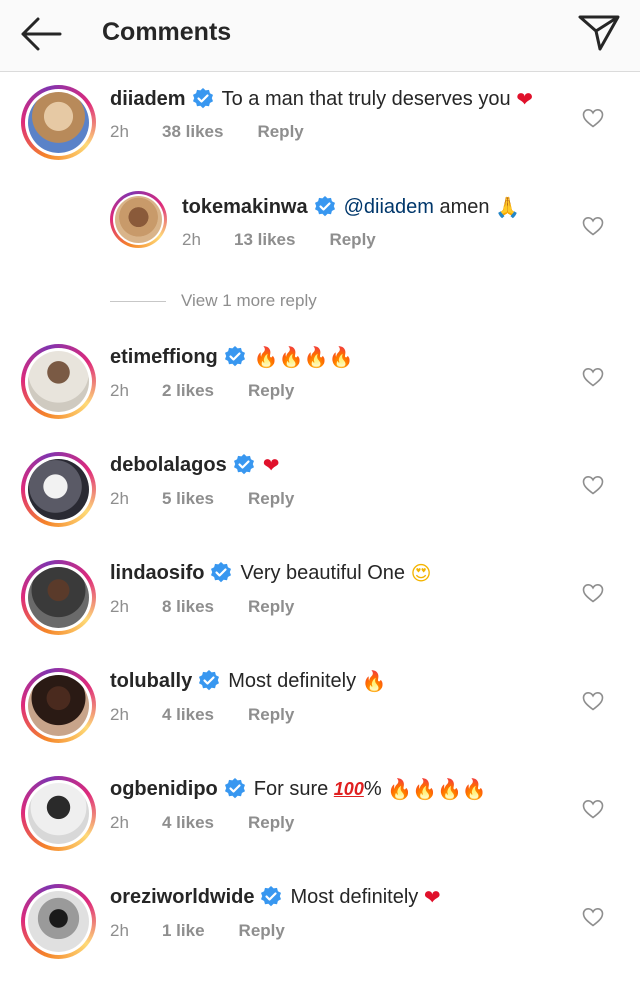  I want to click on comment-item: debolalagos ❤ 2h 5 likes Reply, so click(320, 498).